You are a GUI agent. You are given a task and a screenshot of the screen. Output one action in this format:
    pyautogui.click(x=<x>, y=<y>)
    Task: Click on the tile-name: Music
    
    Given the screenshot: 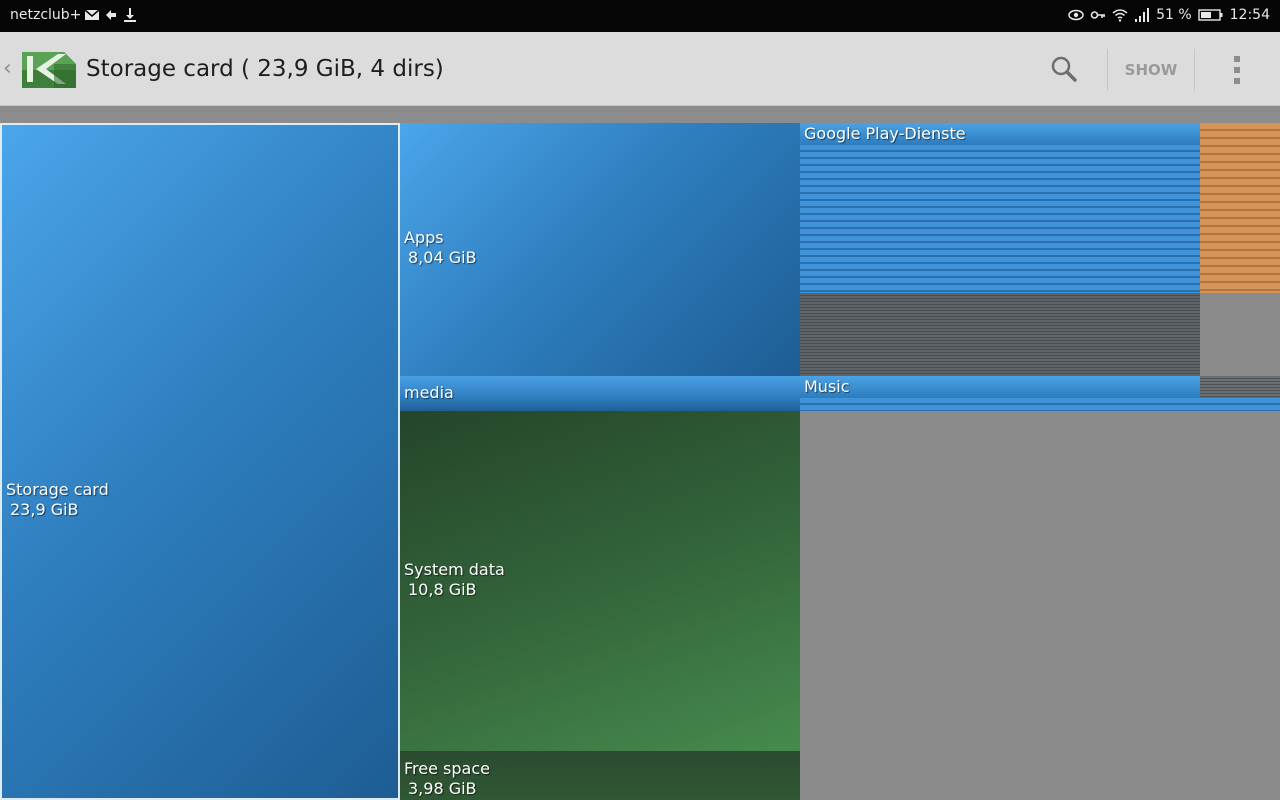 What is the action you would take?
    pyautogui.click(x=827, y=386)
    